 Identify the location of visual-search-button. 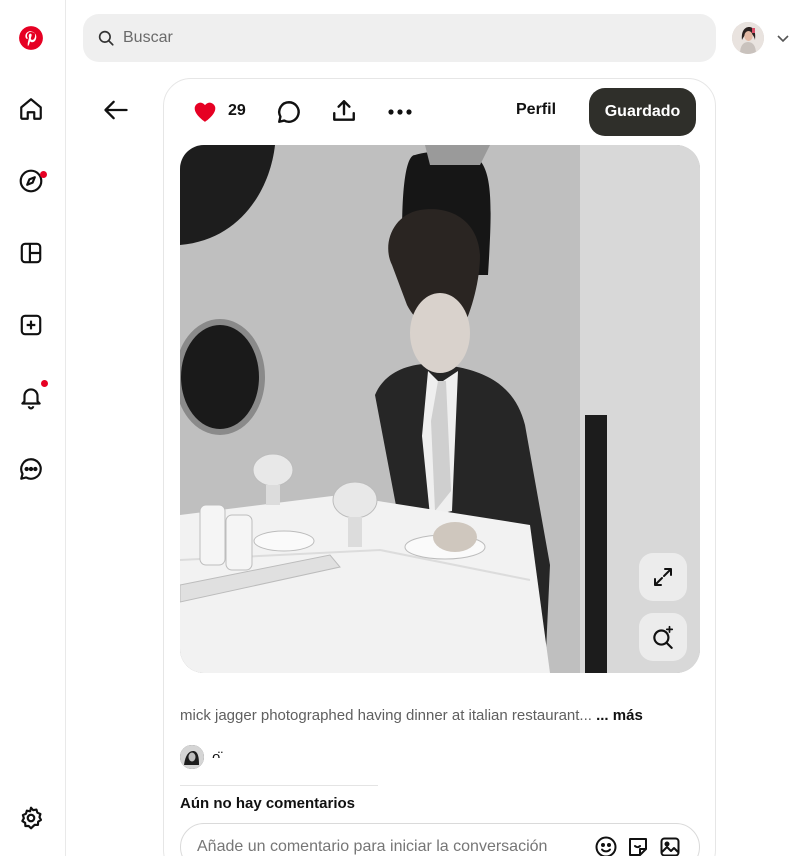
(663, 637).